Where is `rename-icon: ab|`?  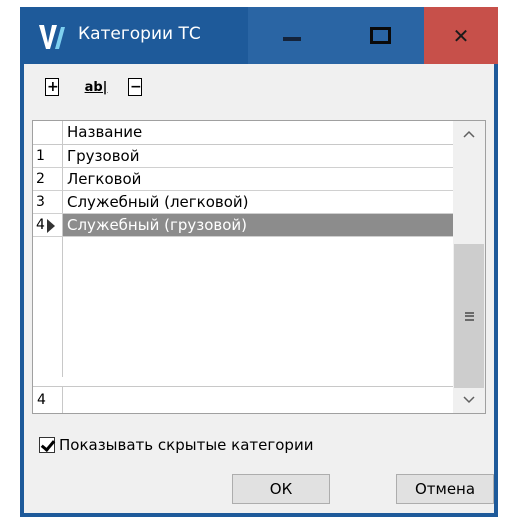 rename-icon: ab| is located at coordinates (96, 87).